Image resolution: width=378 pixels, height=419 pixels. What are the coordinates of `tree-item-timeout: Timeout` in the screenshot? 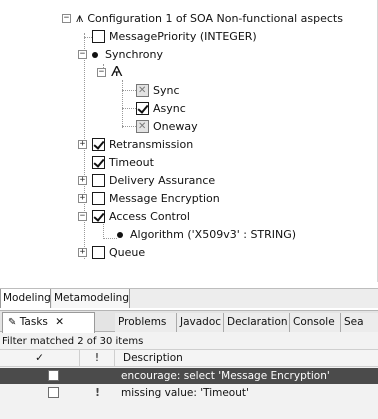 It's located at (123, 162).